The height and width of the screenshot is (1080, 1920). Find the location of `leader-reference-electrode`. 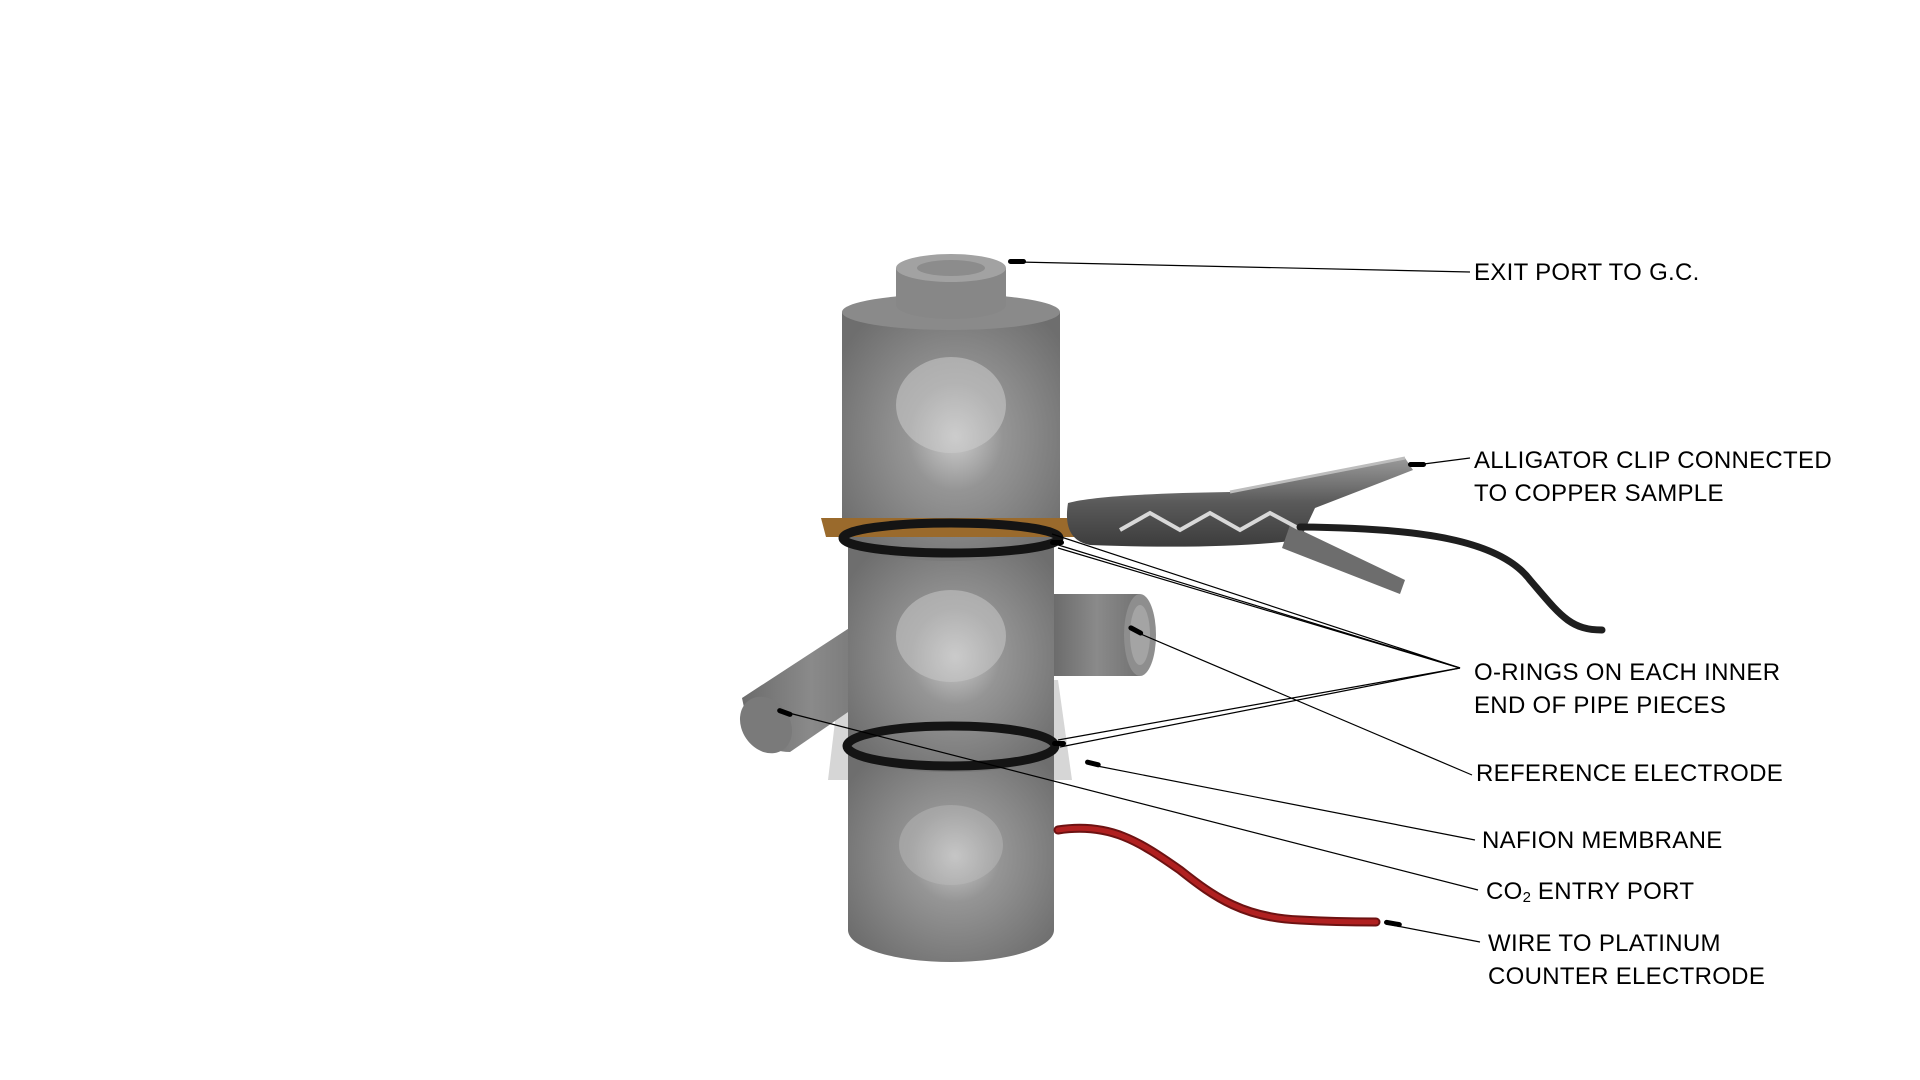

leader-reference-electrode is located at coordinates (1304, 703).